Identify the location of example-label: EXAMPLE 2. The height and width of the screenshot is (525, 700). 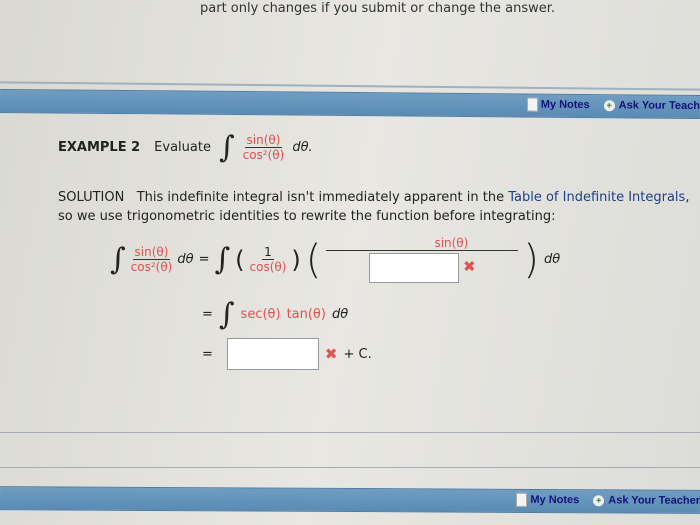
(99, 147).